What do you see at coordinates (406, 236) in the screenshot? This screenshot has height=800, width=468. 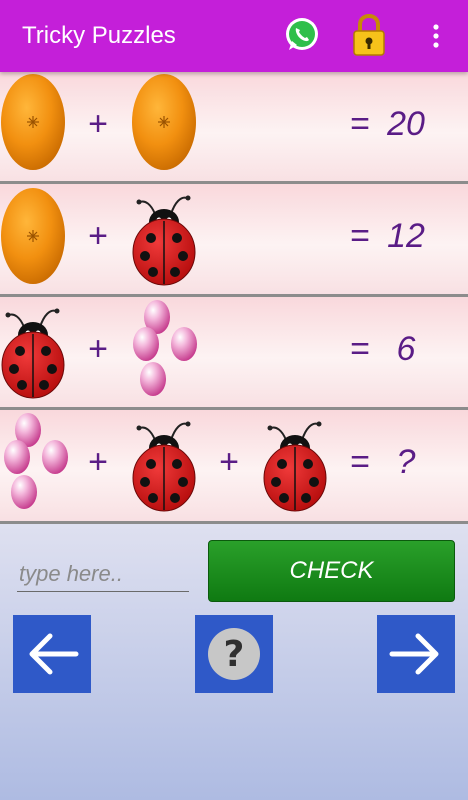 I see `row-result: 12` at bounding box center [406, 236].